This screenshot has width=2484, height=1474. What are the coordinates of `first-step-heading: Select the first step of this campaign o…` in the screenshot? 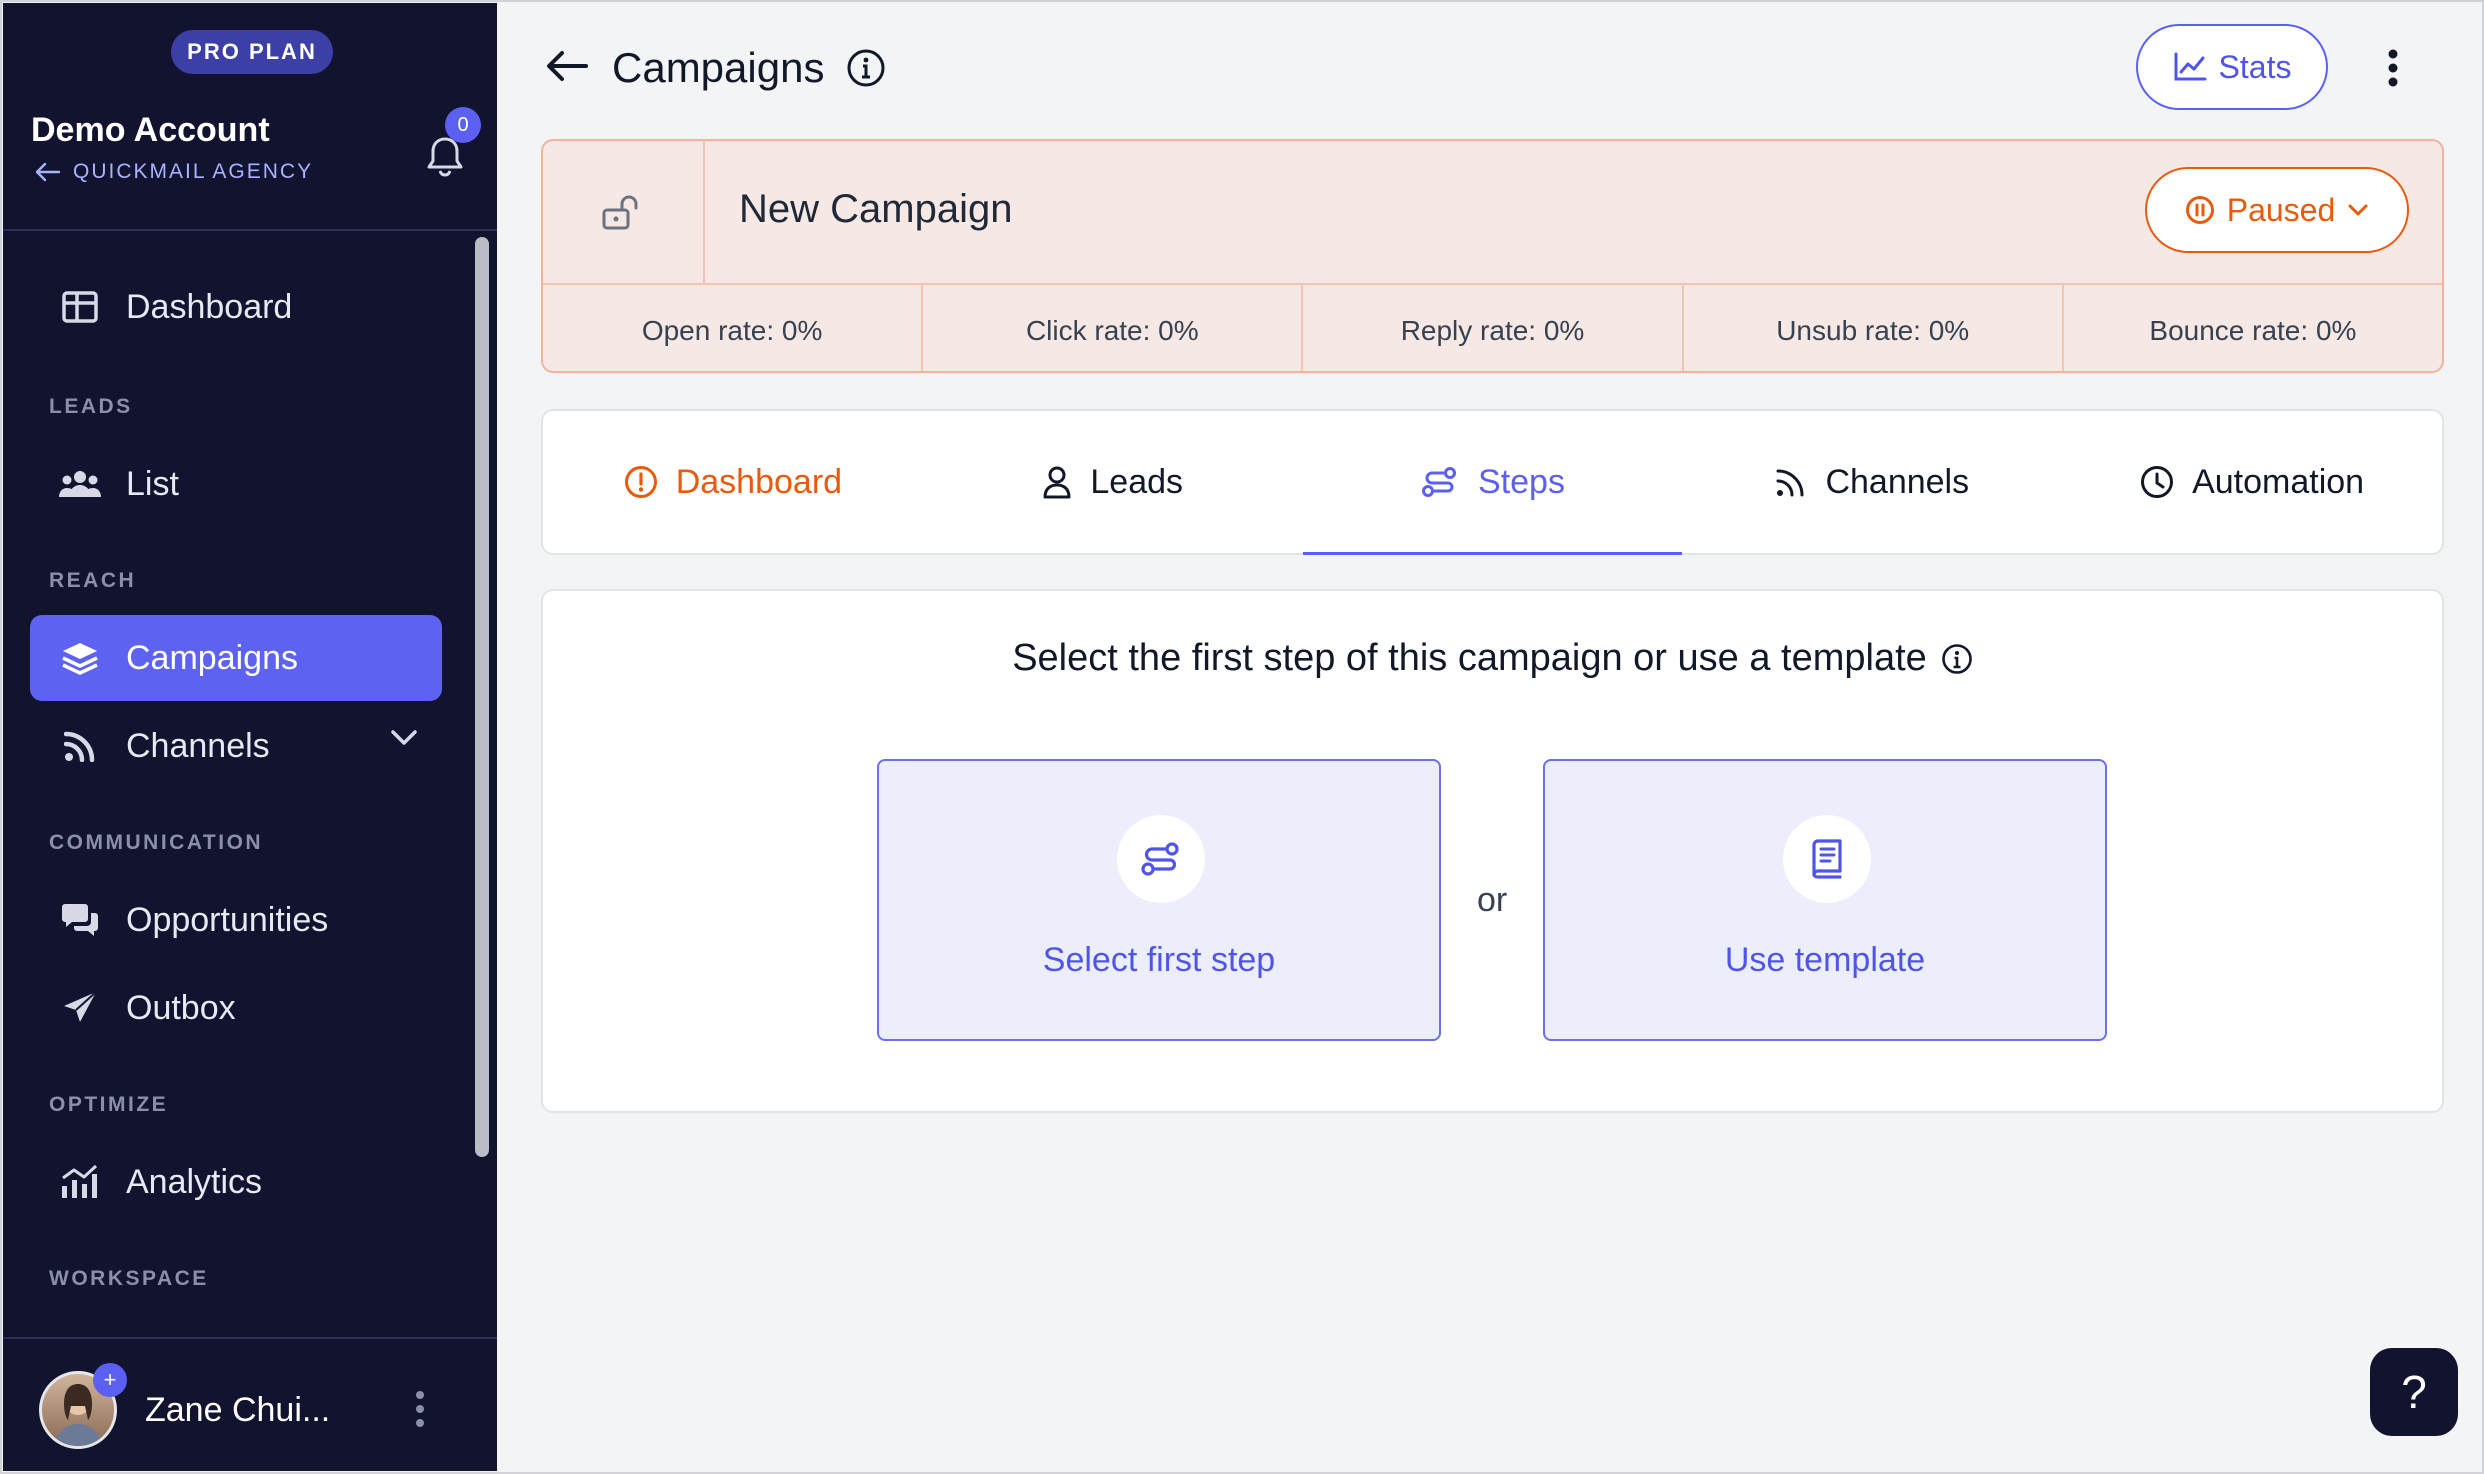 It's located at (1492, 658).